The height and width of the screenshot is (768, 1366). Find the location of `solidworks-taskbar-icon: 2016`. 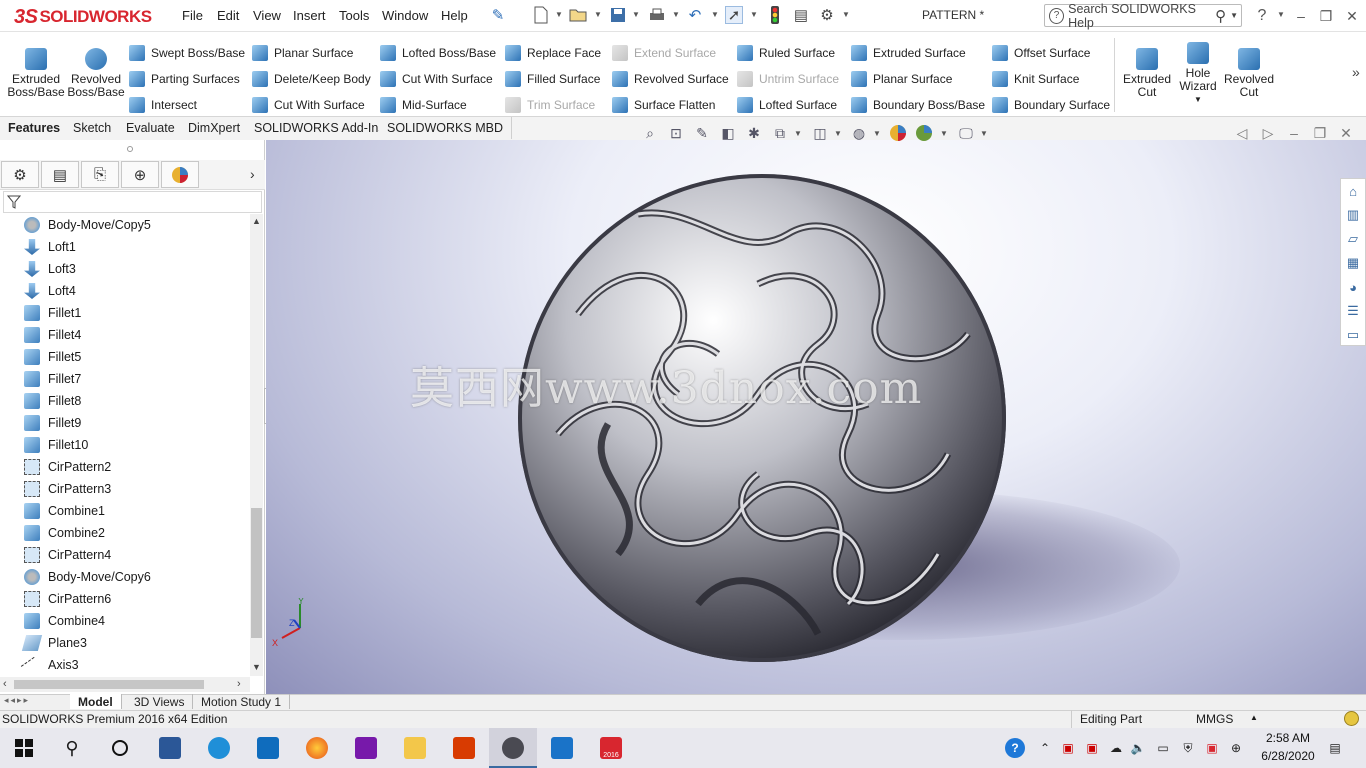

solidworks-taskbar-icon: 2016 is located at coordinates (611, 748).